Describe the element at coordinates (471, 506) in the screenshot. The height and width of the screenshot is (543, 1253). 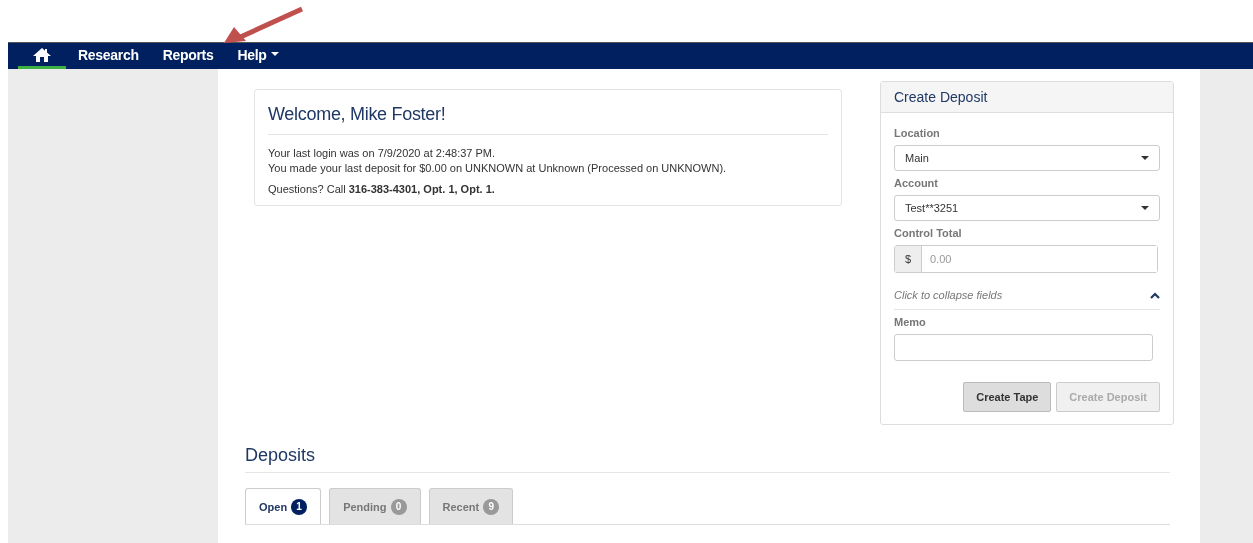
I see `tab: Recent 9` at that location.